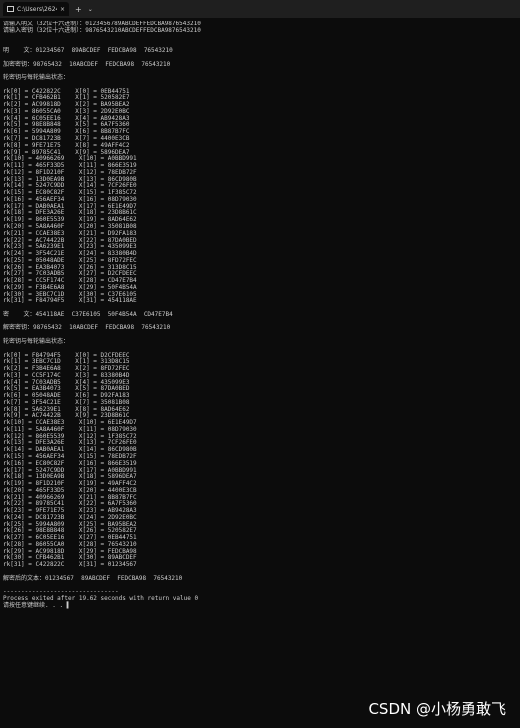 The height and width of the screenshot is (728, 520). I want to click on new-tab-button: +, so click(78, 9).